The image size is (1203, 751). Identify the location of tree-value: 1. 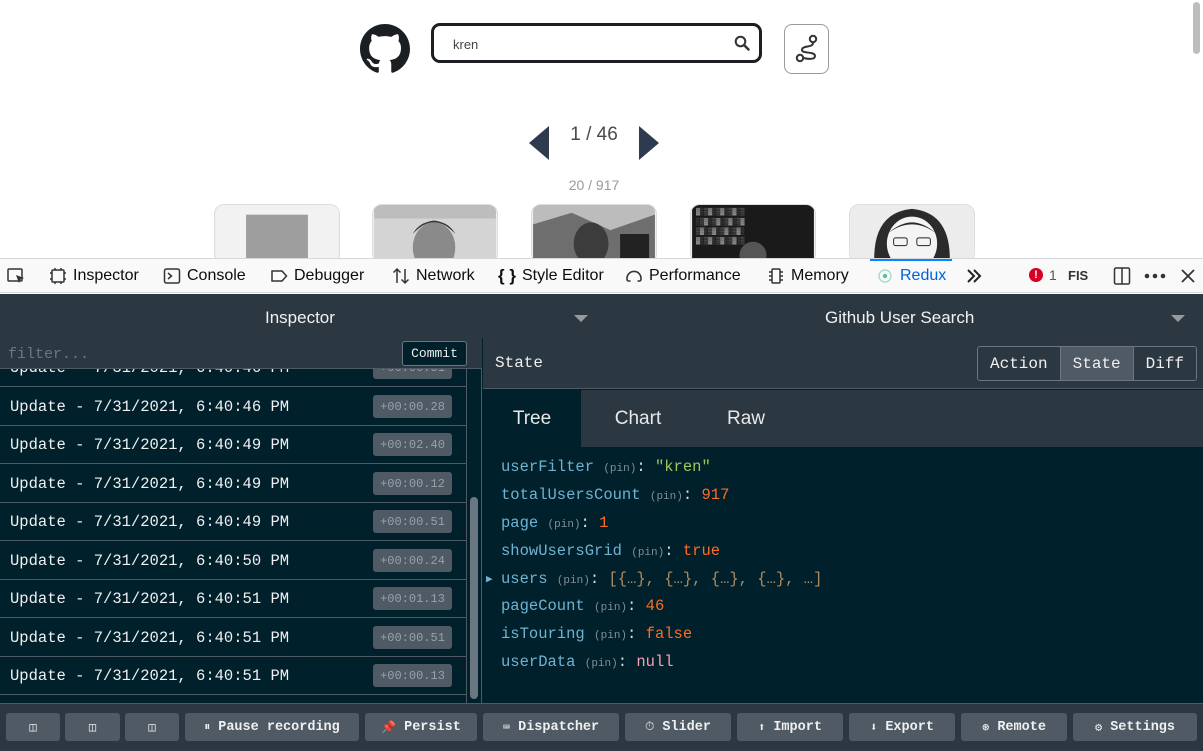
(604, 523).